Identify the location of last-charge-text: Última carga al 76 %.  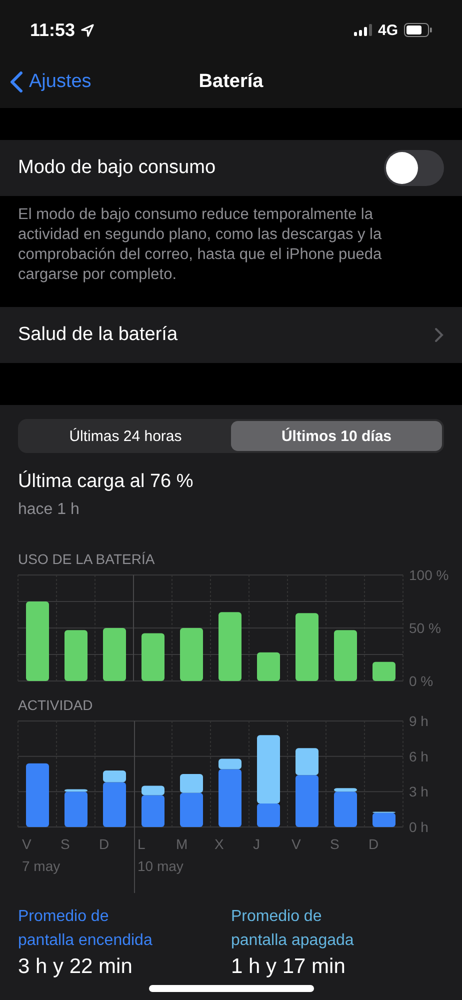
(106, 482).